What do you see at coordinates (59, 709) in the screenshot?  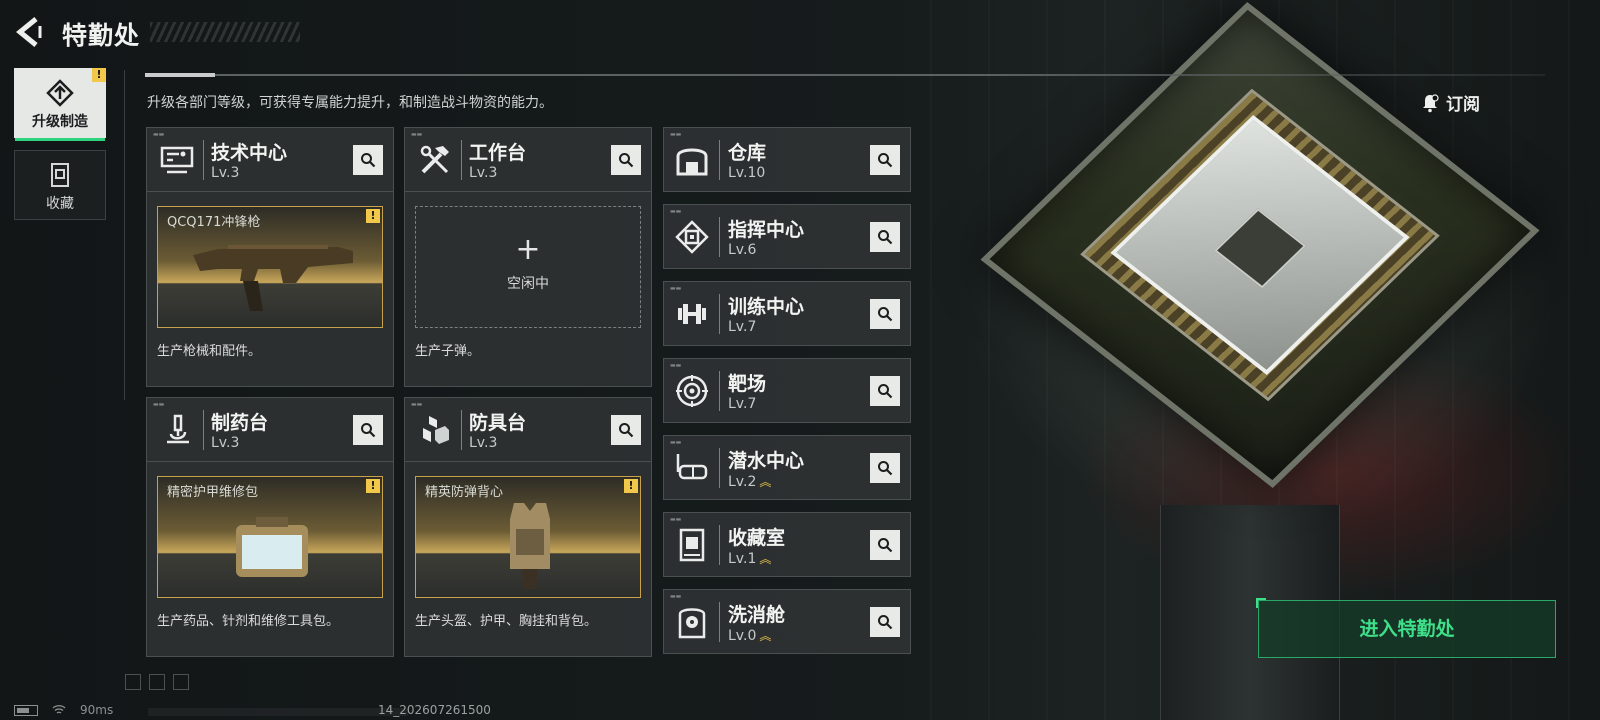 I see `wifi-icon` at bounding box center [59, 709].